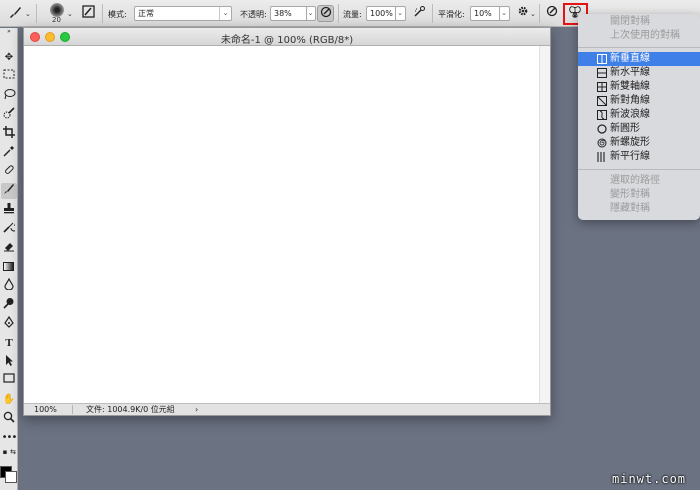 This screenshot has height=490, width=700. Describe the element at coordinates (630, 194) in the screenshot. I see `menu-item-label: 變形對稱` at that location.